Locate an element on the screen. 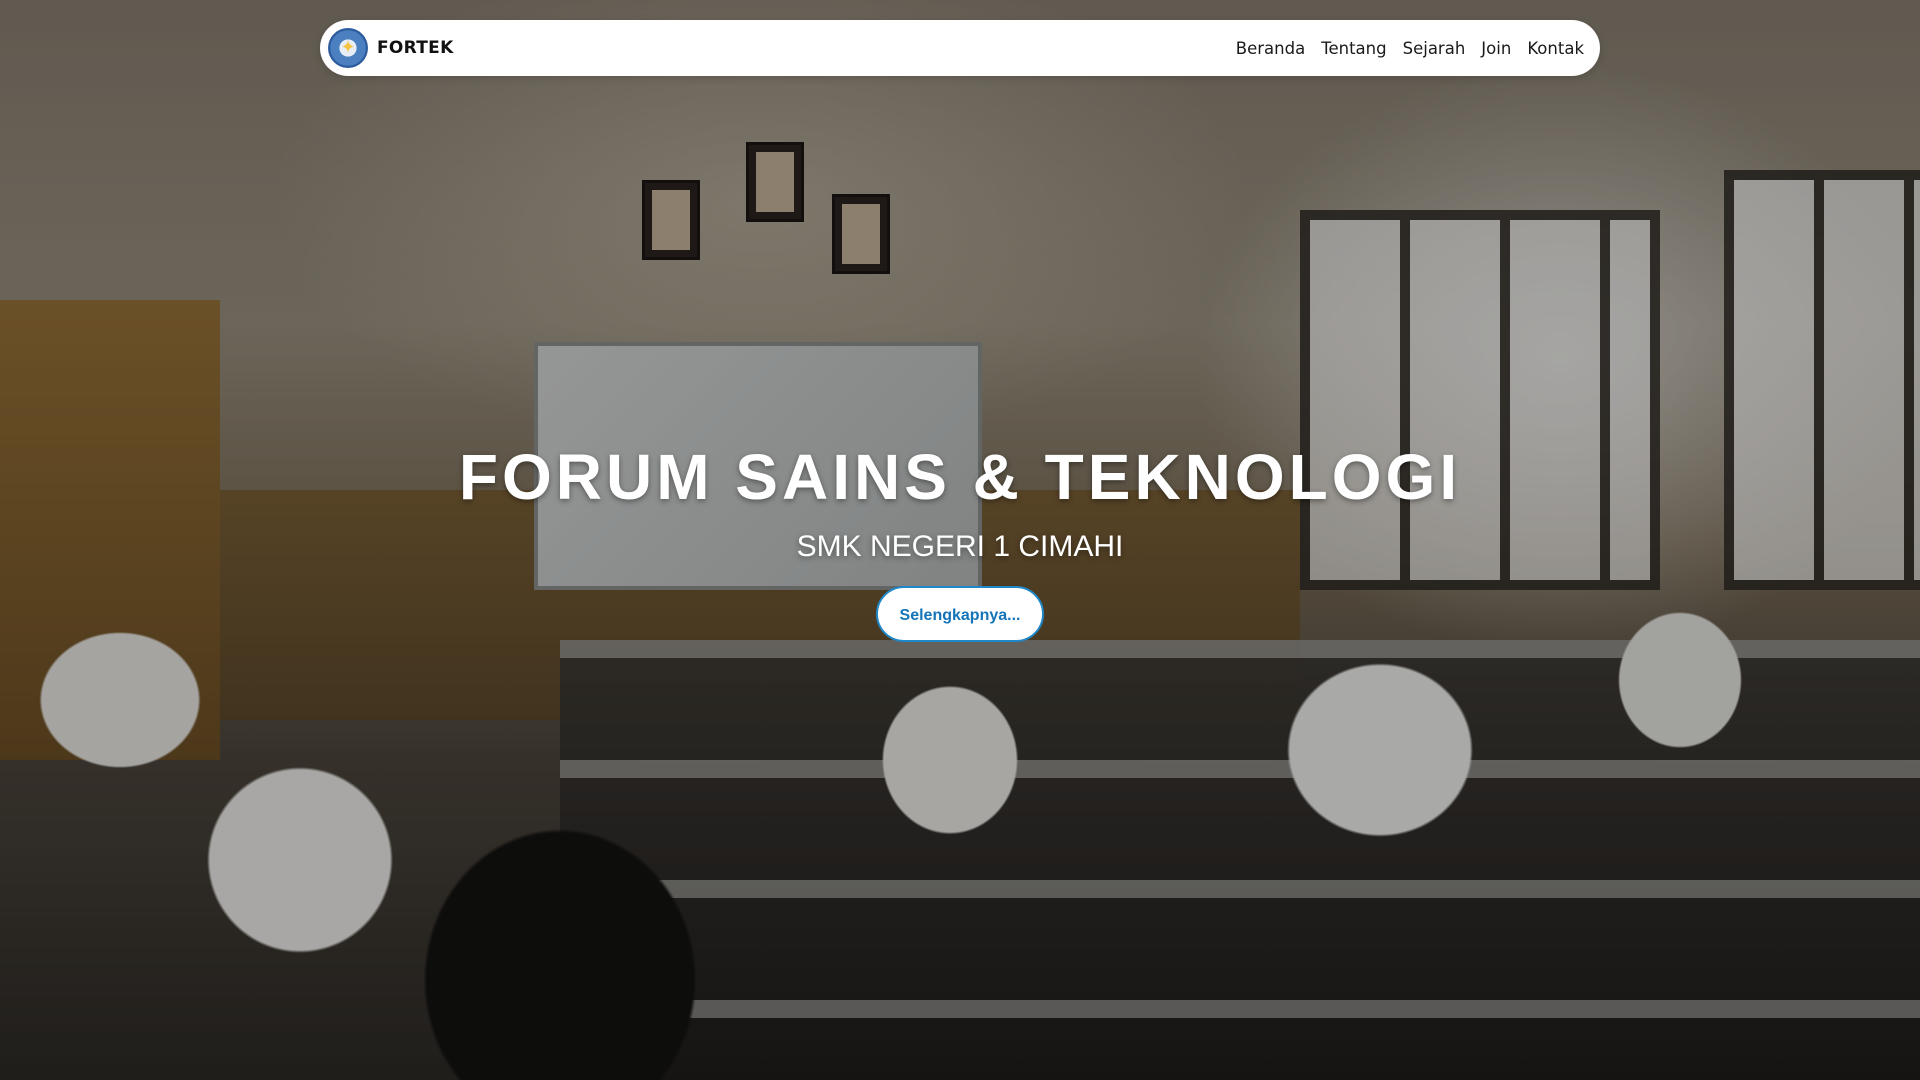  nav-link-sejarah: Sejarah is located at coordinates (1434, 48).